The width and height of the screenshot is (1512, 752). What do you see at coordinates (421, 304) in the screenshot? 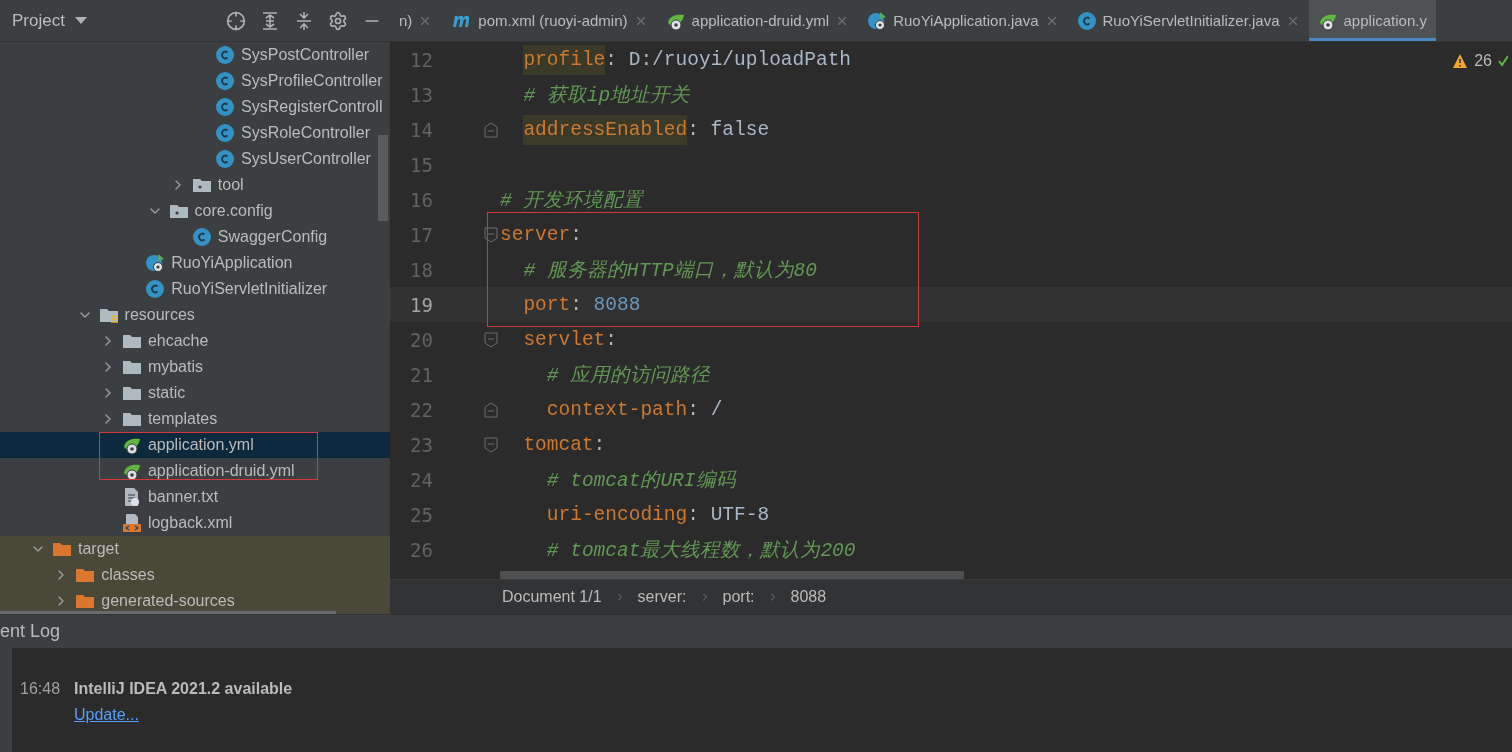
I see `line-number: 19` at bounding box center [421, 304].